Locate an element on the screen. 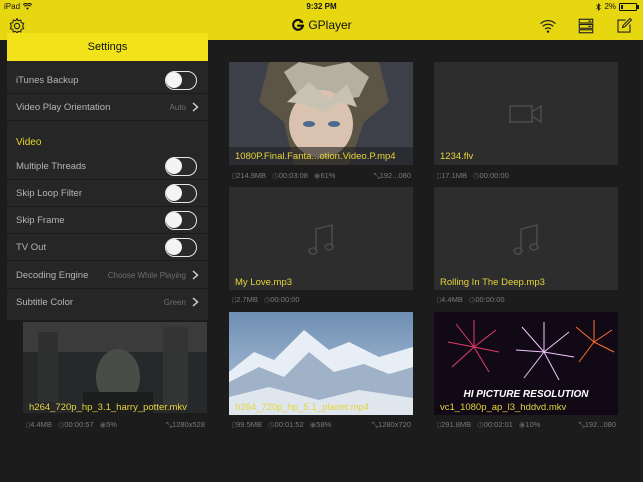 The image size is (643, 482). media-meta: ▯2.7MB ◷00:00:00 is located at coordinates (266, 299).